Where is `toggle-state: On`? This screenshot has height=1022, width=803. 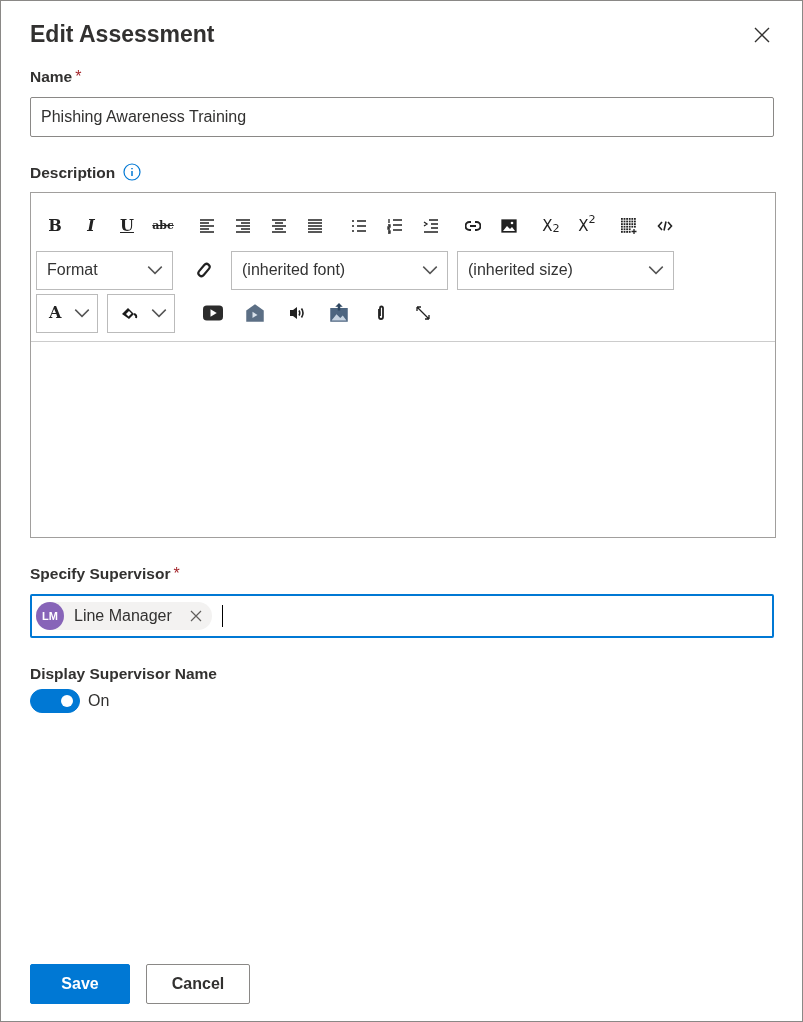 toggle-state: On is located at coordinates (99, 701).